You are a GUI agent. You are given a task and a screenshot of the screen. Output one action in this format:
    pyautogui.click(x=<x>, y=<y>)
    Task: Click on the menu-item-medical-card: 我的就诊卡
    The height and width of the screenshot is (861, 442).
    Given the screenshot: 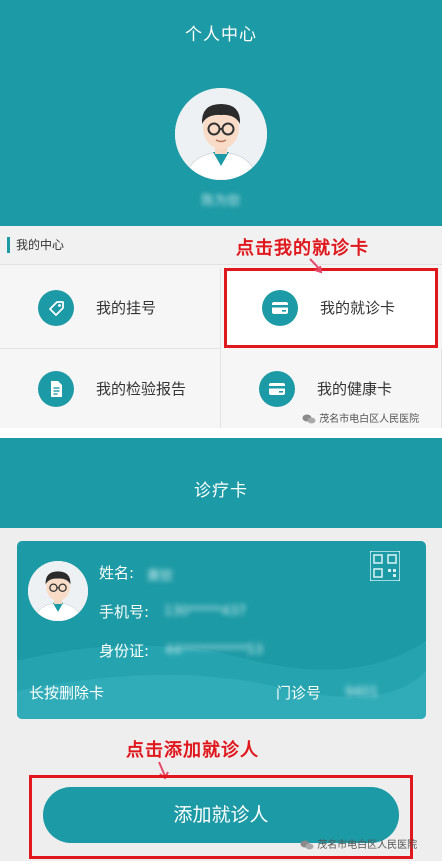 What is the action you would take?
    pyautogui.click(x=331, y=308)
    